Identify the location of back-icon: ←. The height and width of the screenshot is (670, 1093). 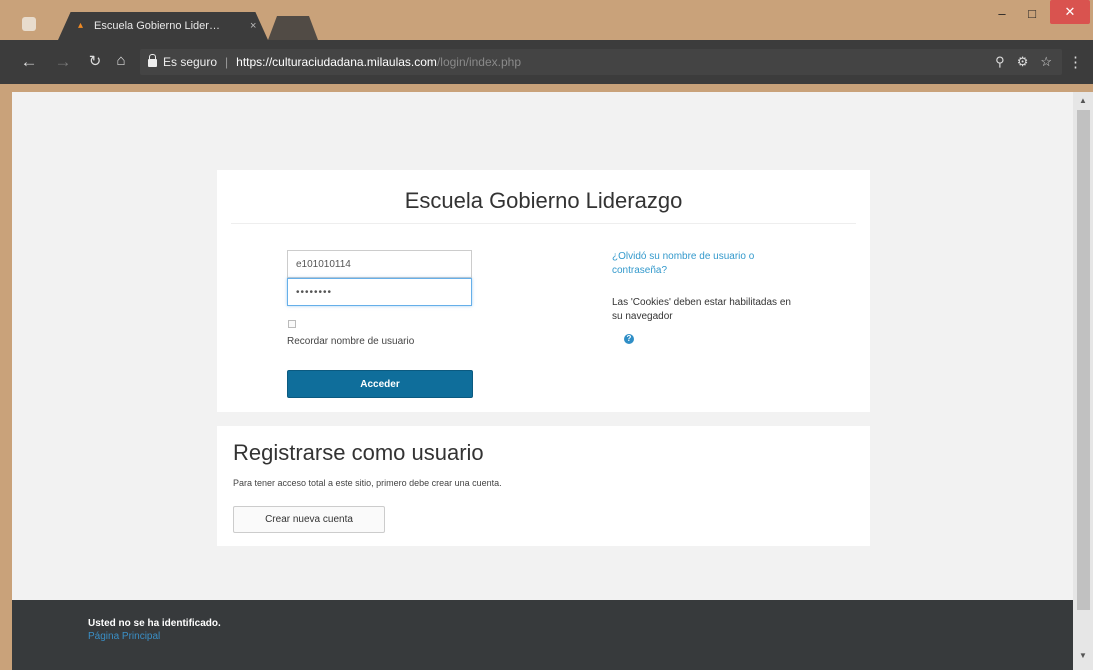
(29, 62).